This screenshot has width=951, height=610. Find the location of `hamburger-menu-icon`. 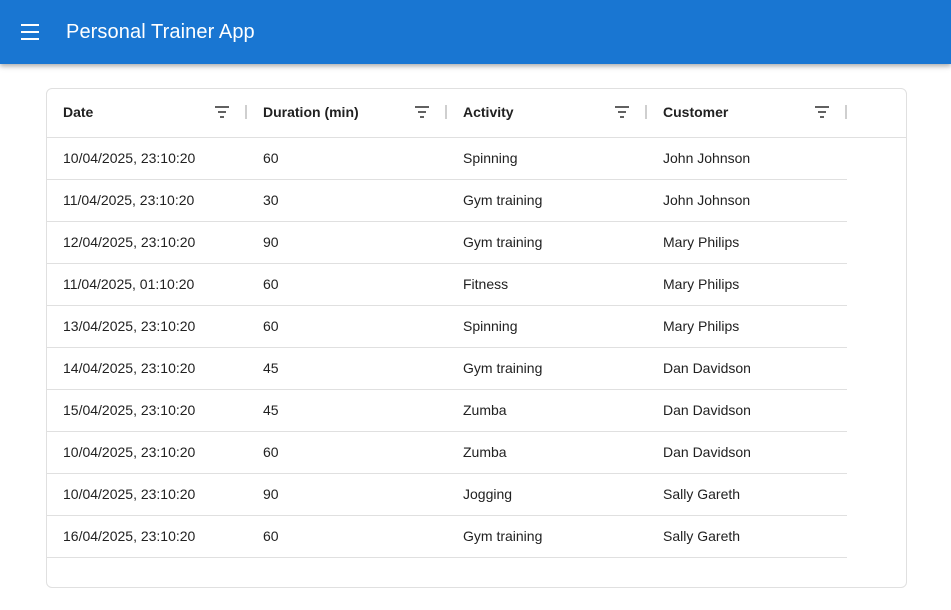

hamburger-menu-icon is located at coordinates (30, 32).